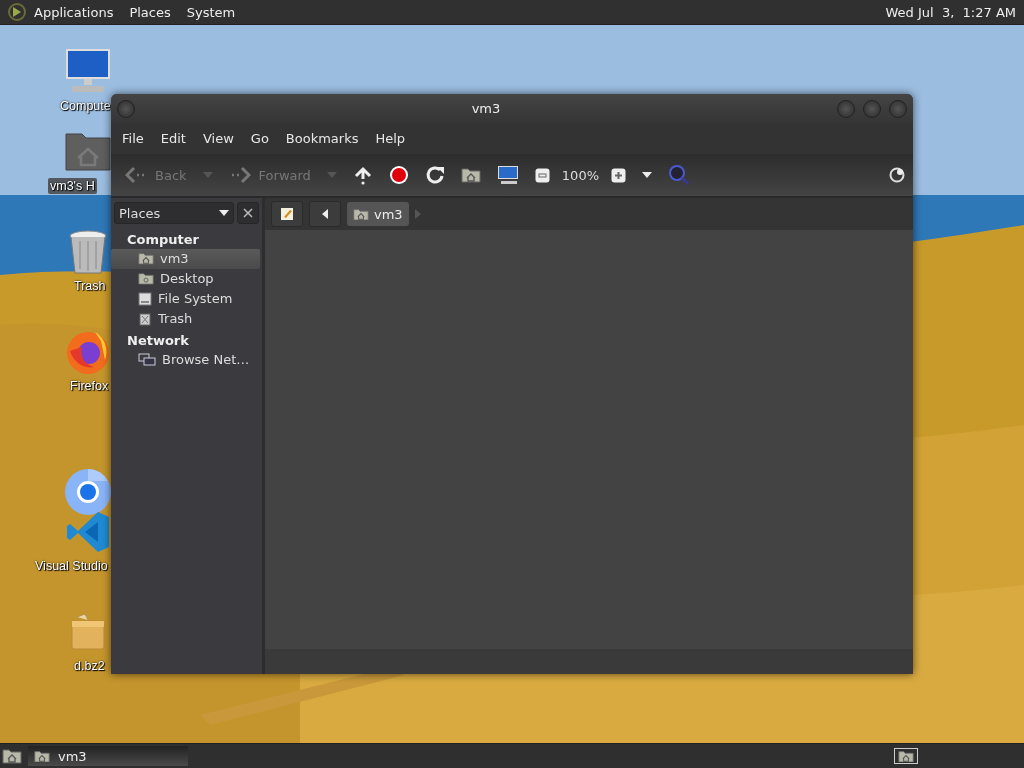 The height and width of the screenshot is (768, 1024). I want to click on desktop-folder-icon, so click(12, 756).